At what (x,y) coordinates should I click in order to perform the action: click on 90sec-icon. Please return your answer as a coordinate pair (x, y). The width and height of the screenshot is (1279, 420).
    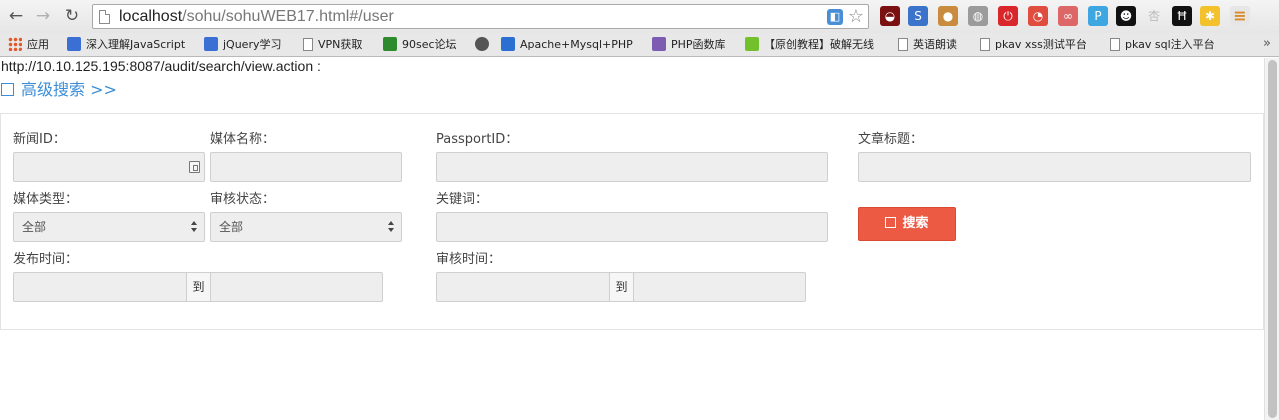
    Looking at the image, I should click on (390, 44).